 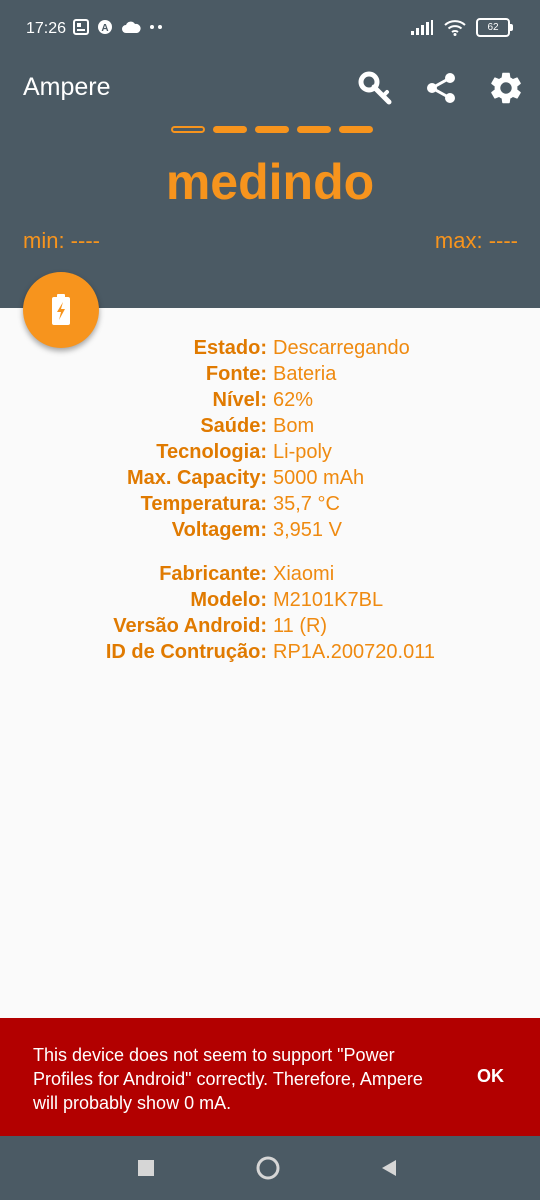 I want to click on battery-level: 62, so click(x=493, y=27).